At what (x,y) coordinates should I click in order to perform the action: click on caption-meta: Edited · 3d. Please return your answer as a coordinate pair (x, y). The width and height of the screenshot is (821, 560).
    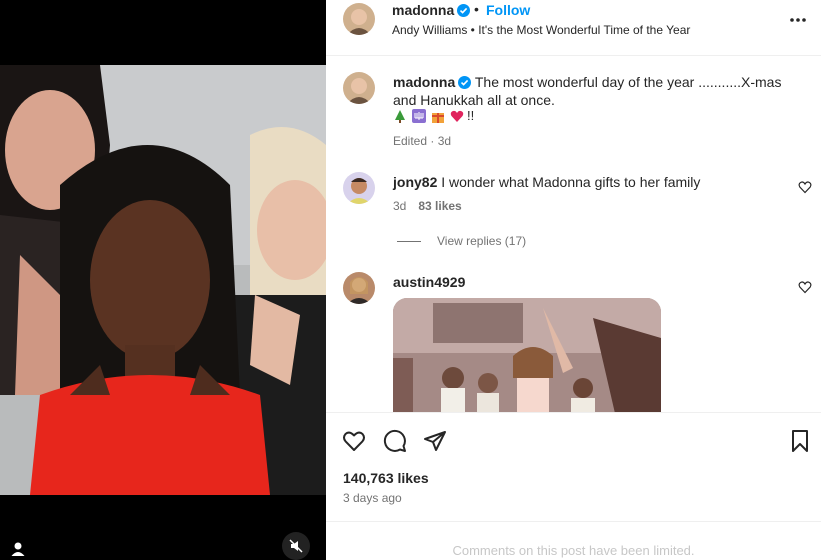
    Looking at the image, I should click on (422, 141).